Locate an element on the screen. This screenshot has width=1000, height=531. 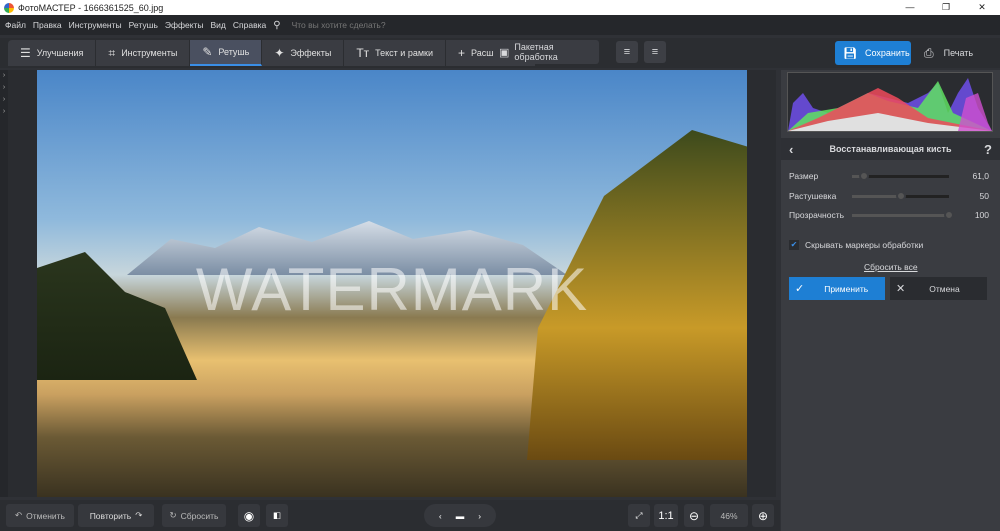
tab-label: Текст и рамки is located at coordinates (404, 53).